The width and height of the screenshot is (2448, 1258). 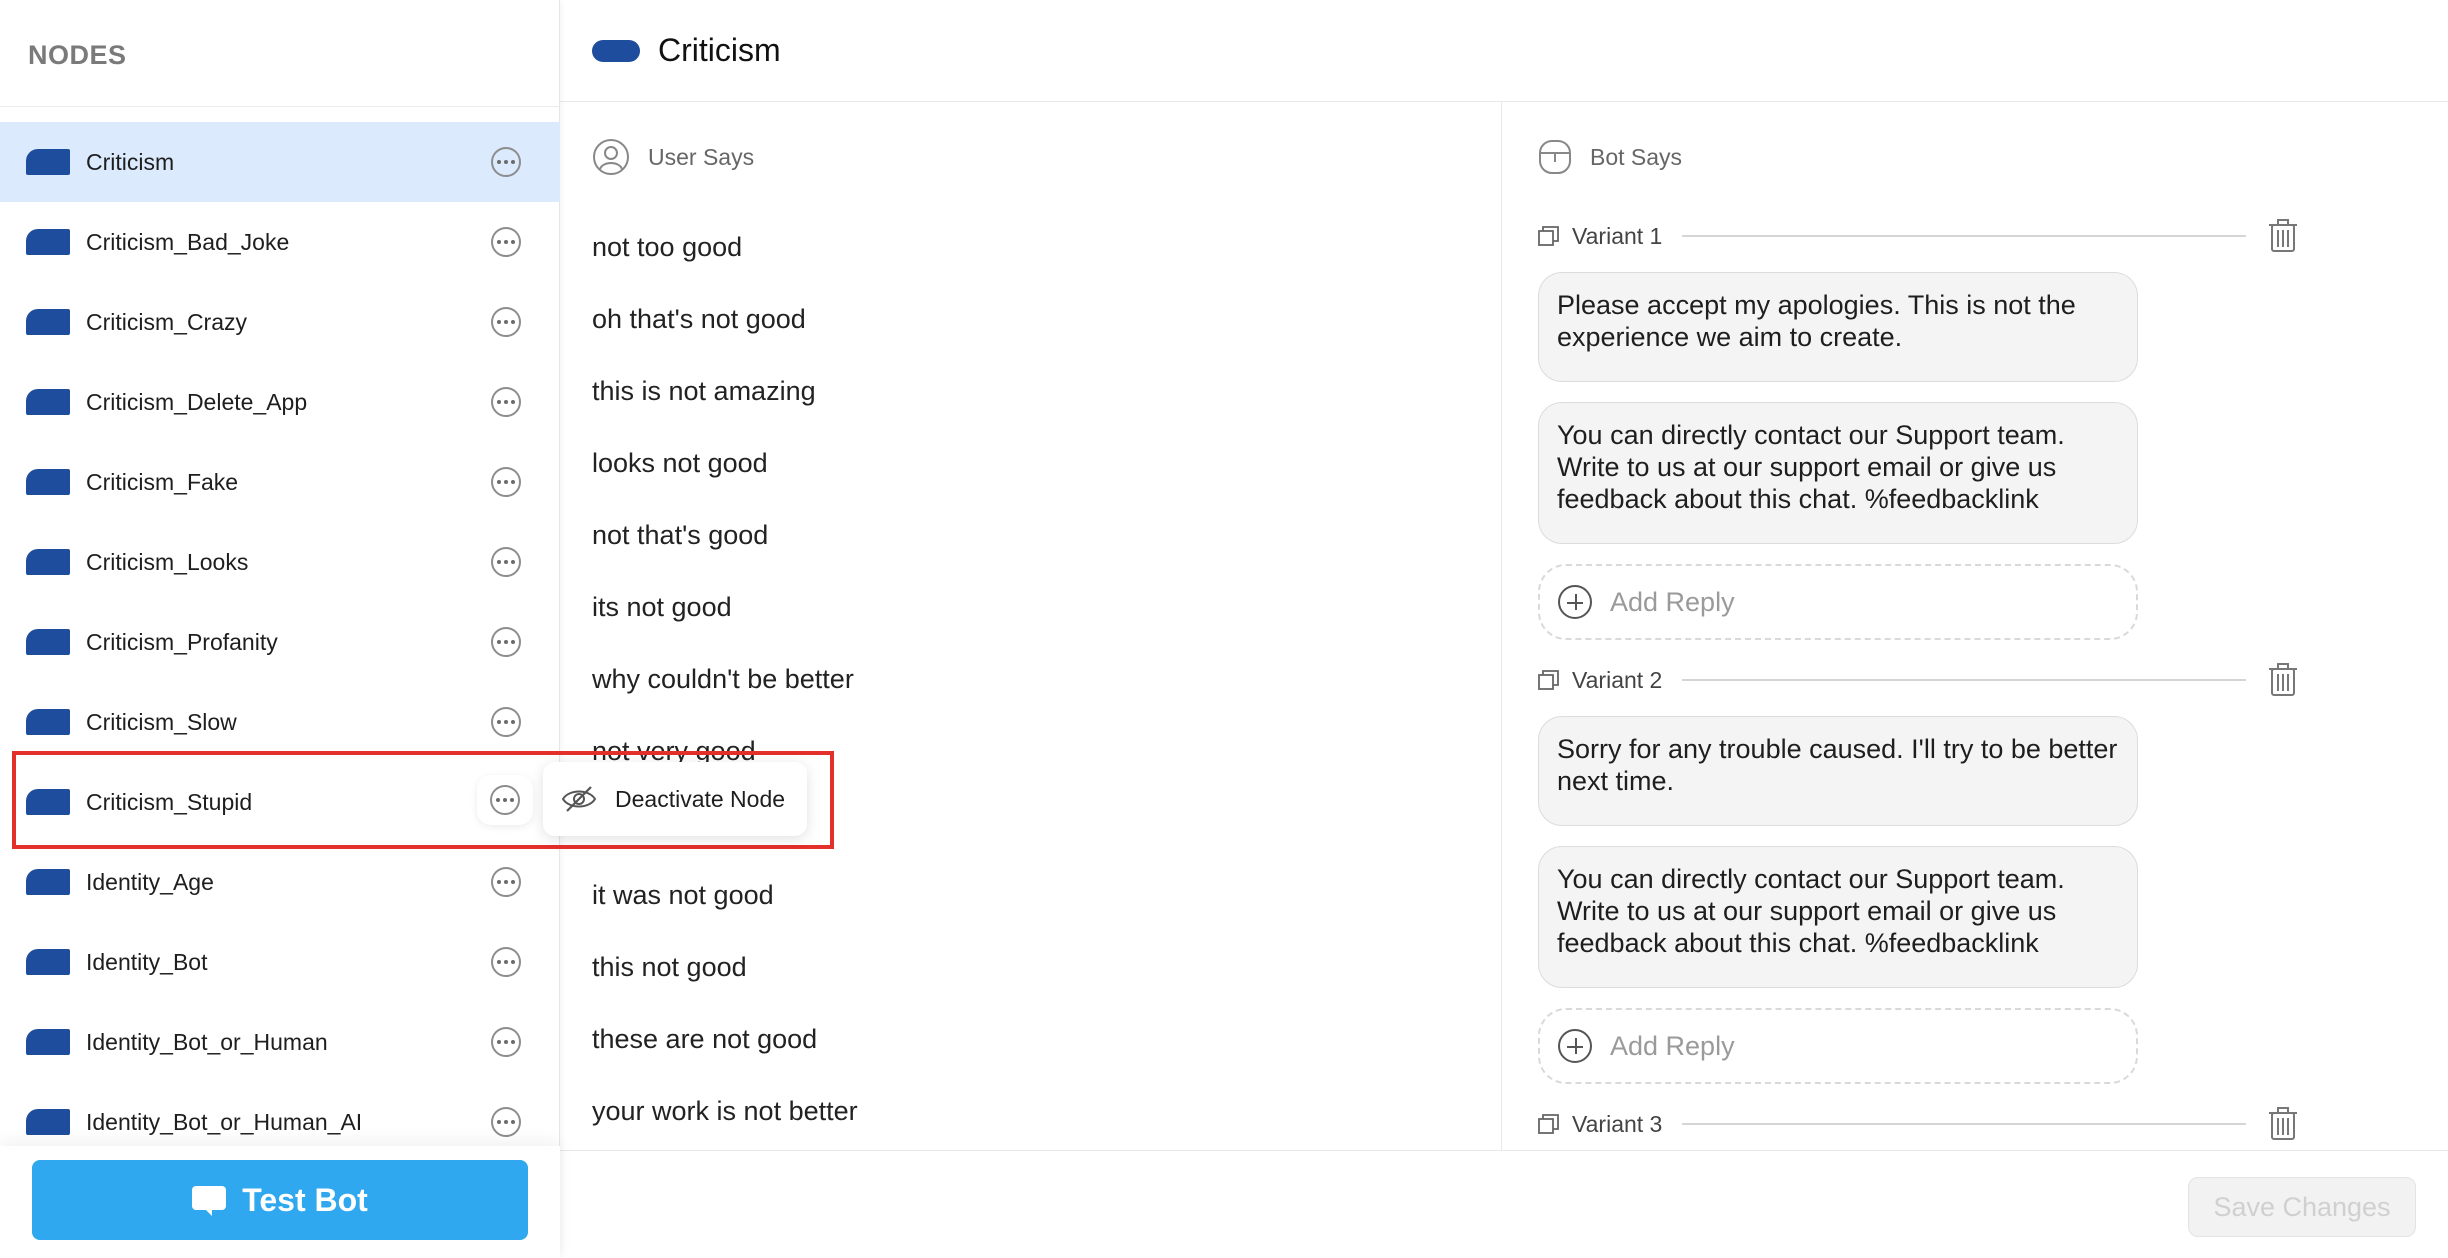 What do you see at coordinates (77, 55) in the screenshot?
I see `sidebar-title: NODES` at bounding box center [77, 55].